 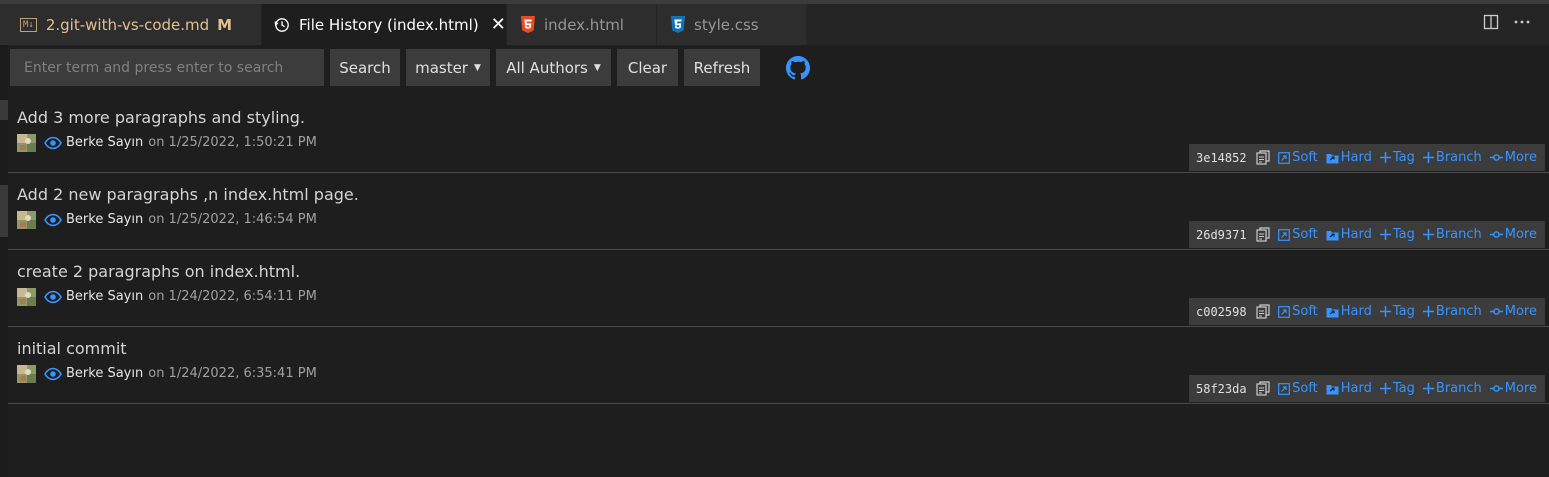 What do you see at coordinates (167, 219) in the screenshot?
I see `commit-meta: Berke Sayın on 1/25/2022, 1:46:54 PM` at bounding box center [167, 219].